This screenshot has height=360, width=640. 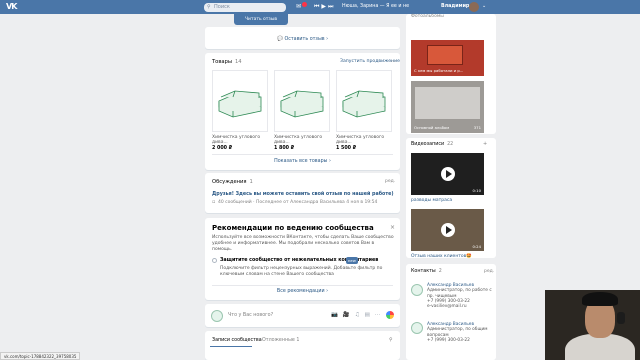 What do you see at coordinates (600, 299) in the screenshot?
I see `webcam-person-cap` at bounding box center [600, 299].